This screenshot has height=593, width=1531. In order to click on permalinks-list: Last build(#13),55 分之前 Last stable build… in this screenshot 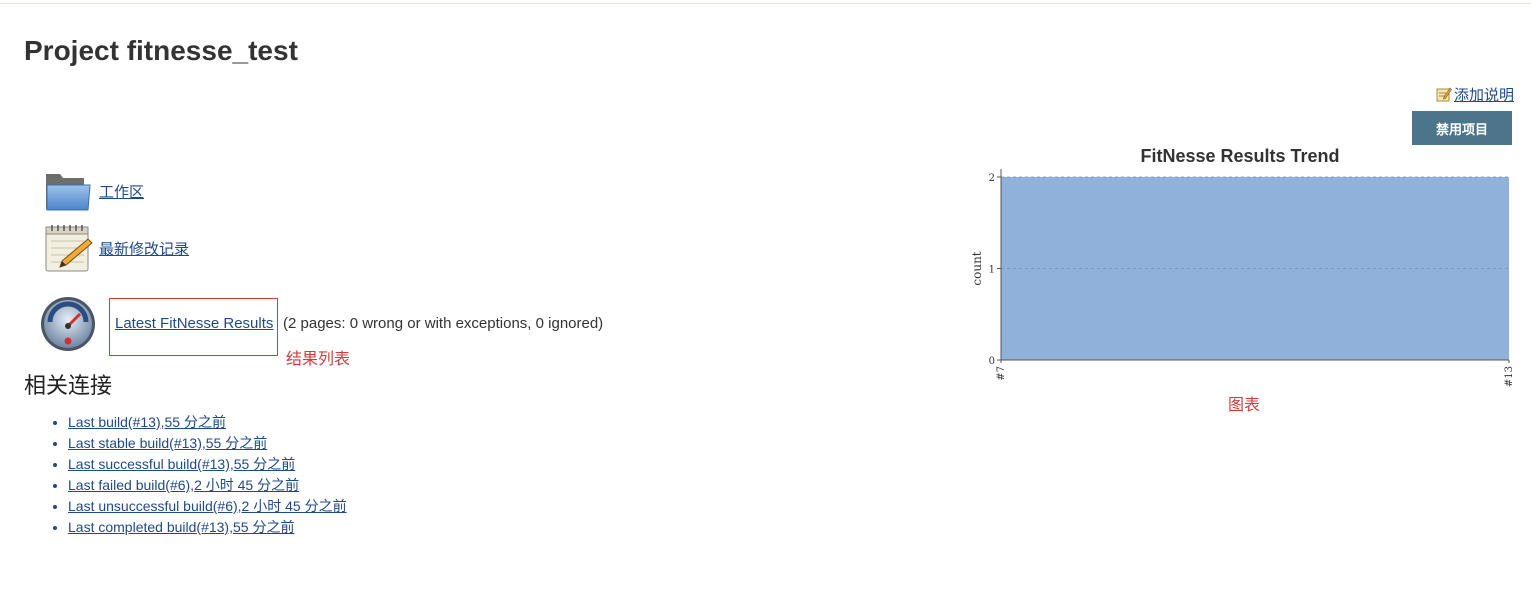, I will do `click(197, 475)`.